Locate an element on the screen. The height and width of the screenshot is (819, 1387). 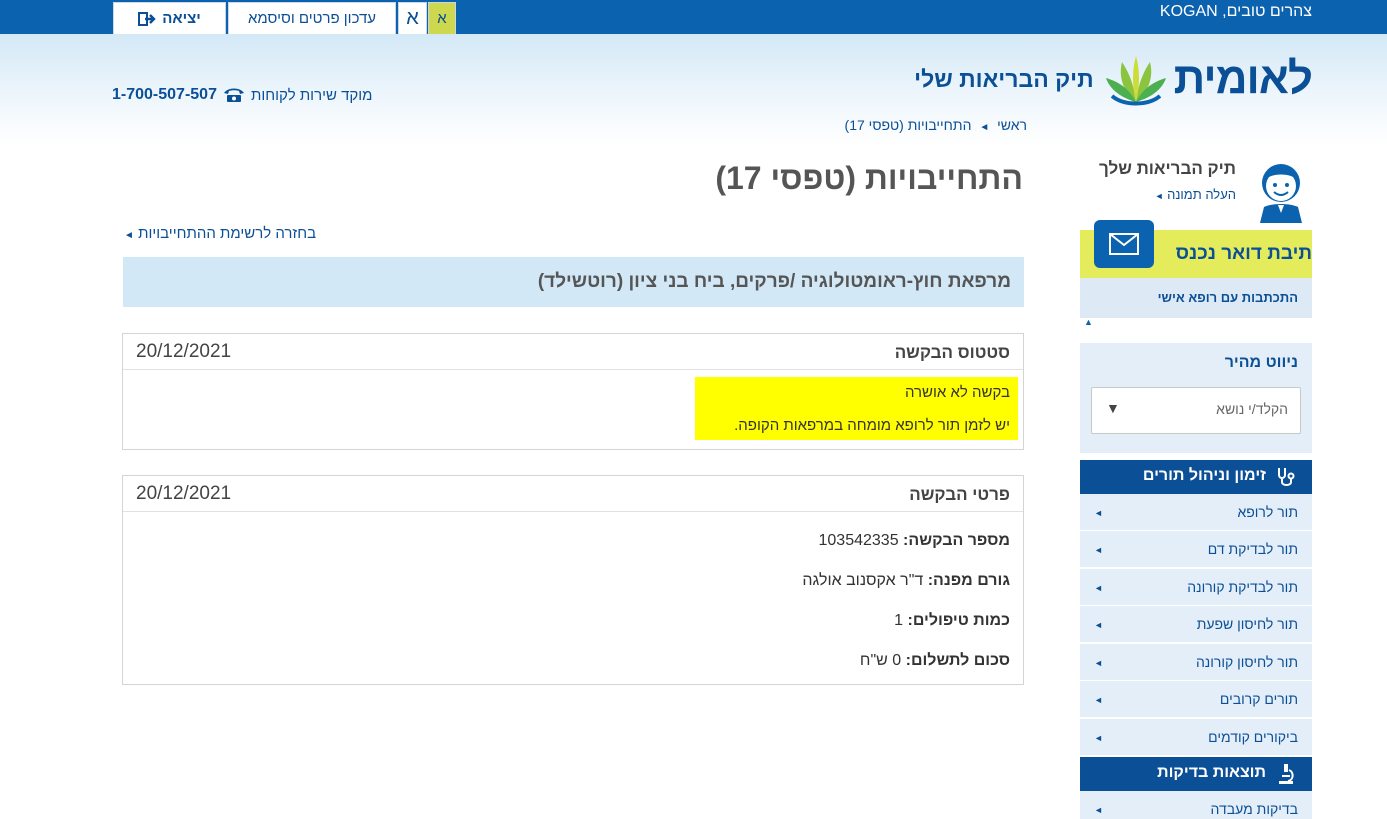
nav-item-label: תור לרופא is located at coordinates (1267, 512).